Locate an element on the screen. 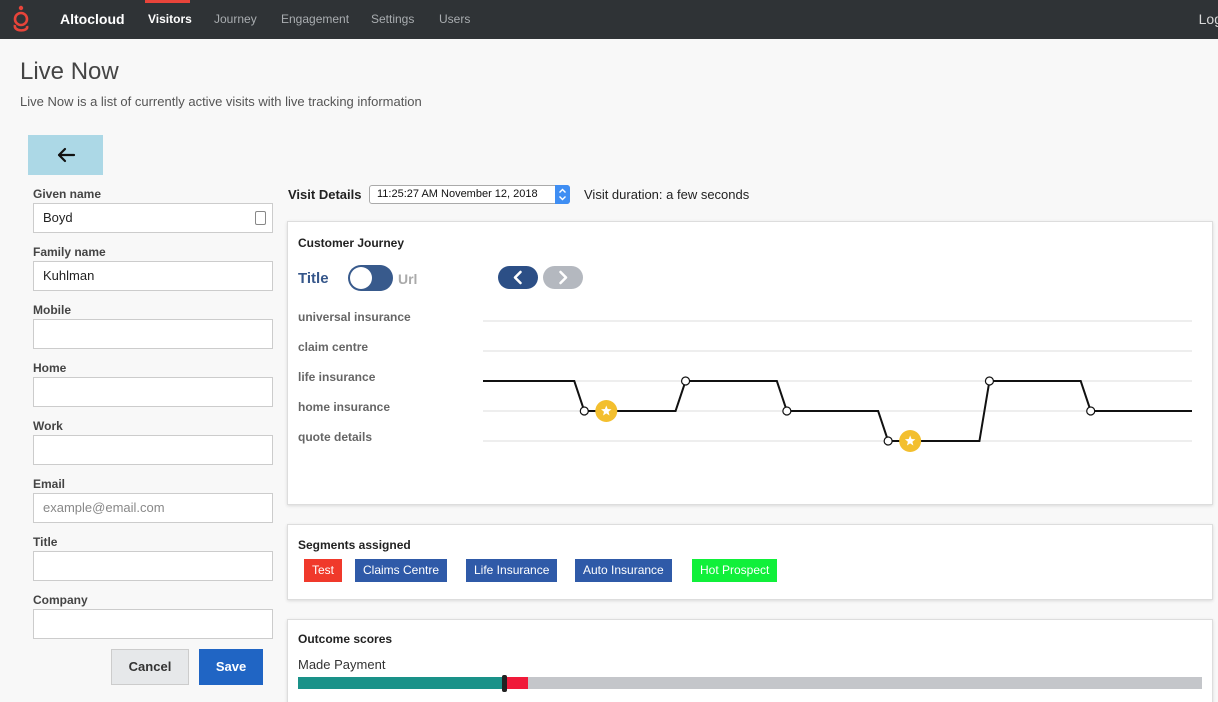 This screenshot has width=1218, height=702. outcome-score-marker is located at coordinates (505, 683).